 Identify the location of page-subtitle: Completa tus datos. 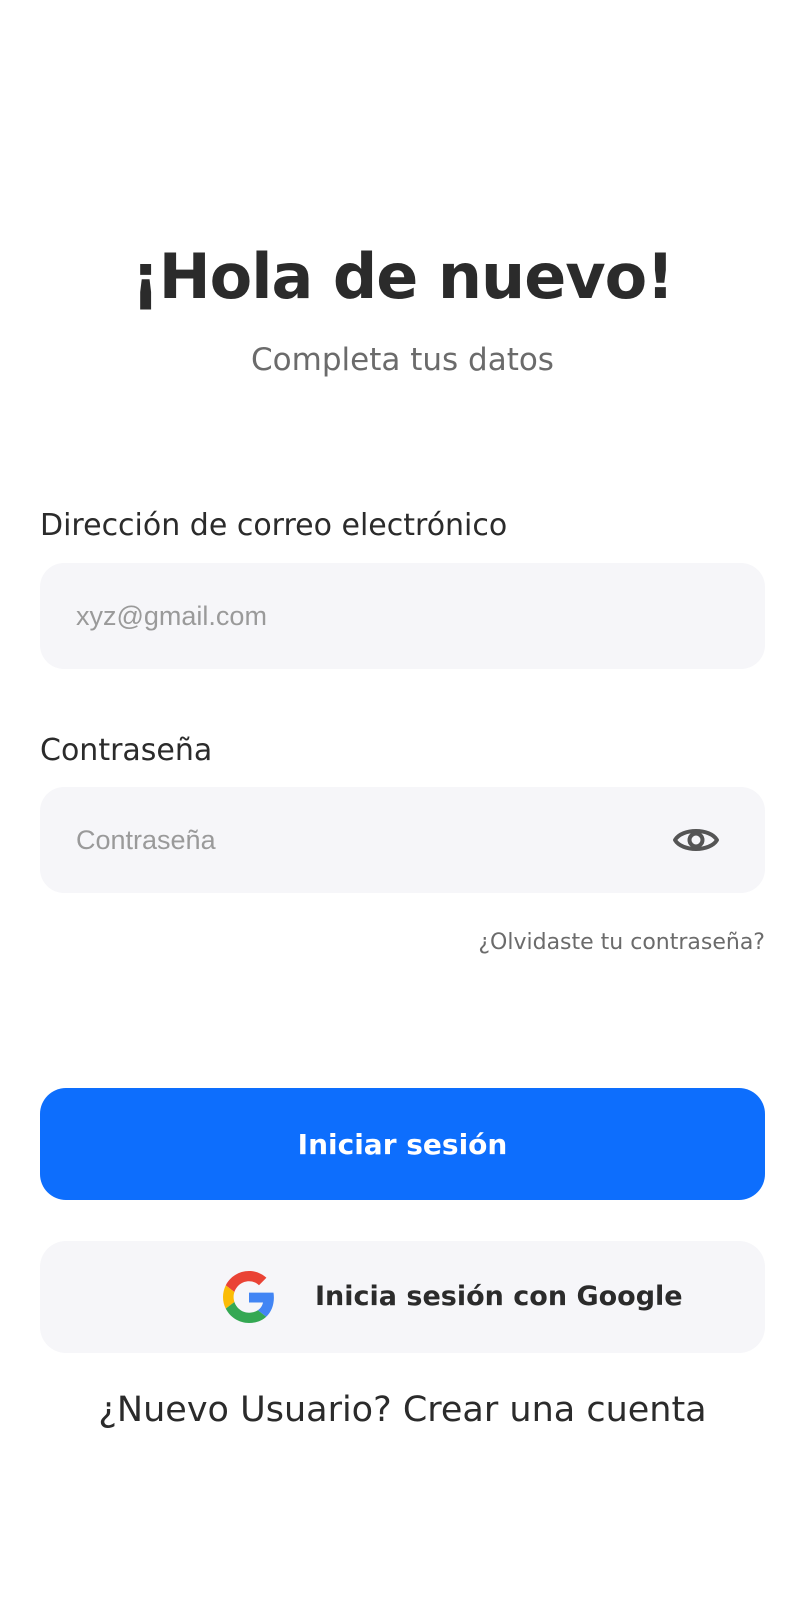
(402, 360).